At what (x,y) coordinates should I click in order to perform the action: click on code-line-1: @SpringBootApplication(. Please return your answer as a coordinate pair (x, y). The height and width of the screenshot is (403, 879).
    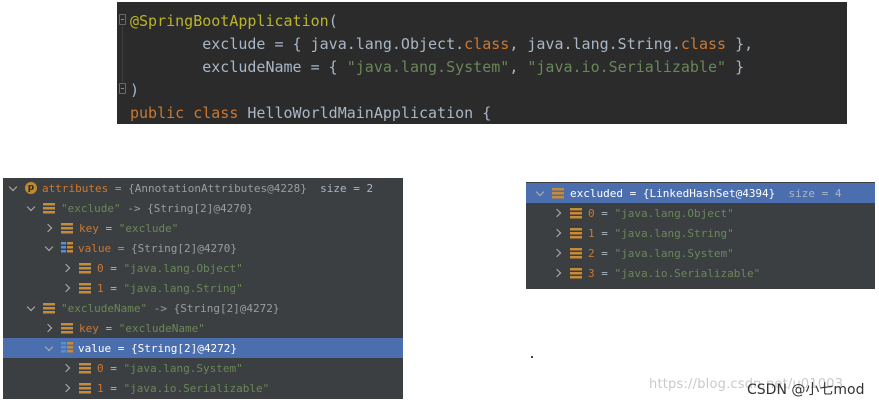
    Looking at the image, I should click on (234, 21).